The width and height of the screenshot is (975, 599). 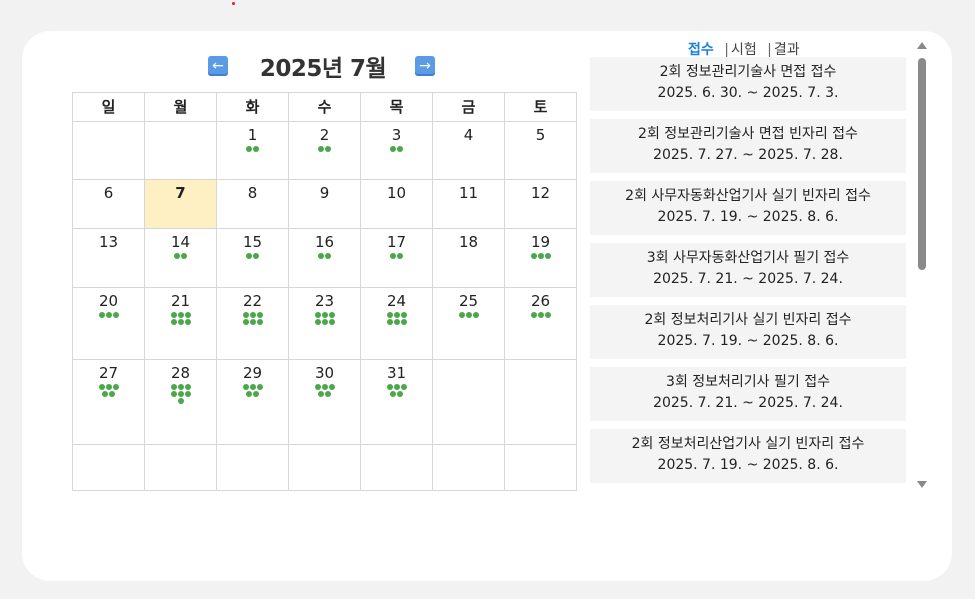 What do you see at coordinates (540, 301) in the screenshot?
I see `day-number: 26` at bounding box center [540, 301].